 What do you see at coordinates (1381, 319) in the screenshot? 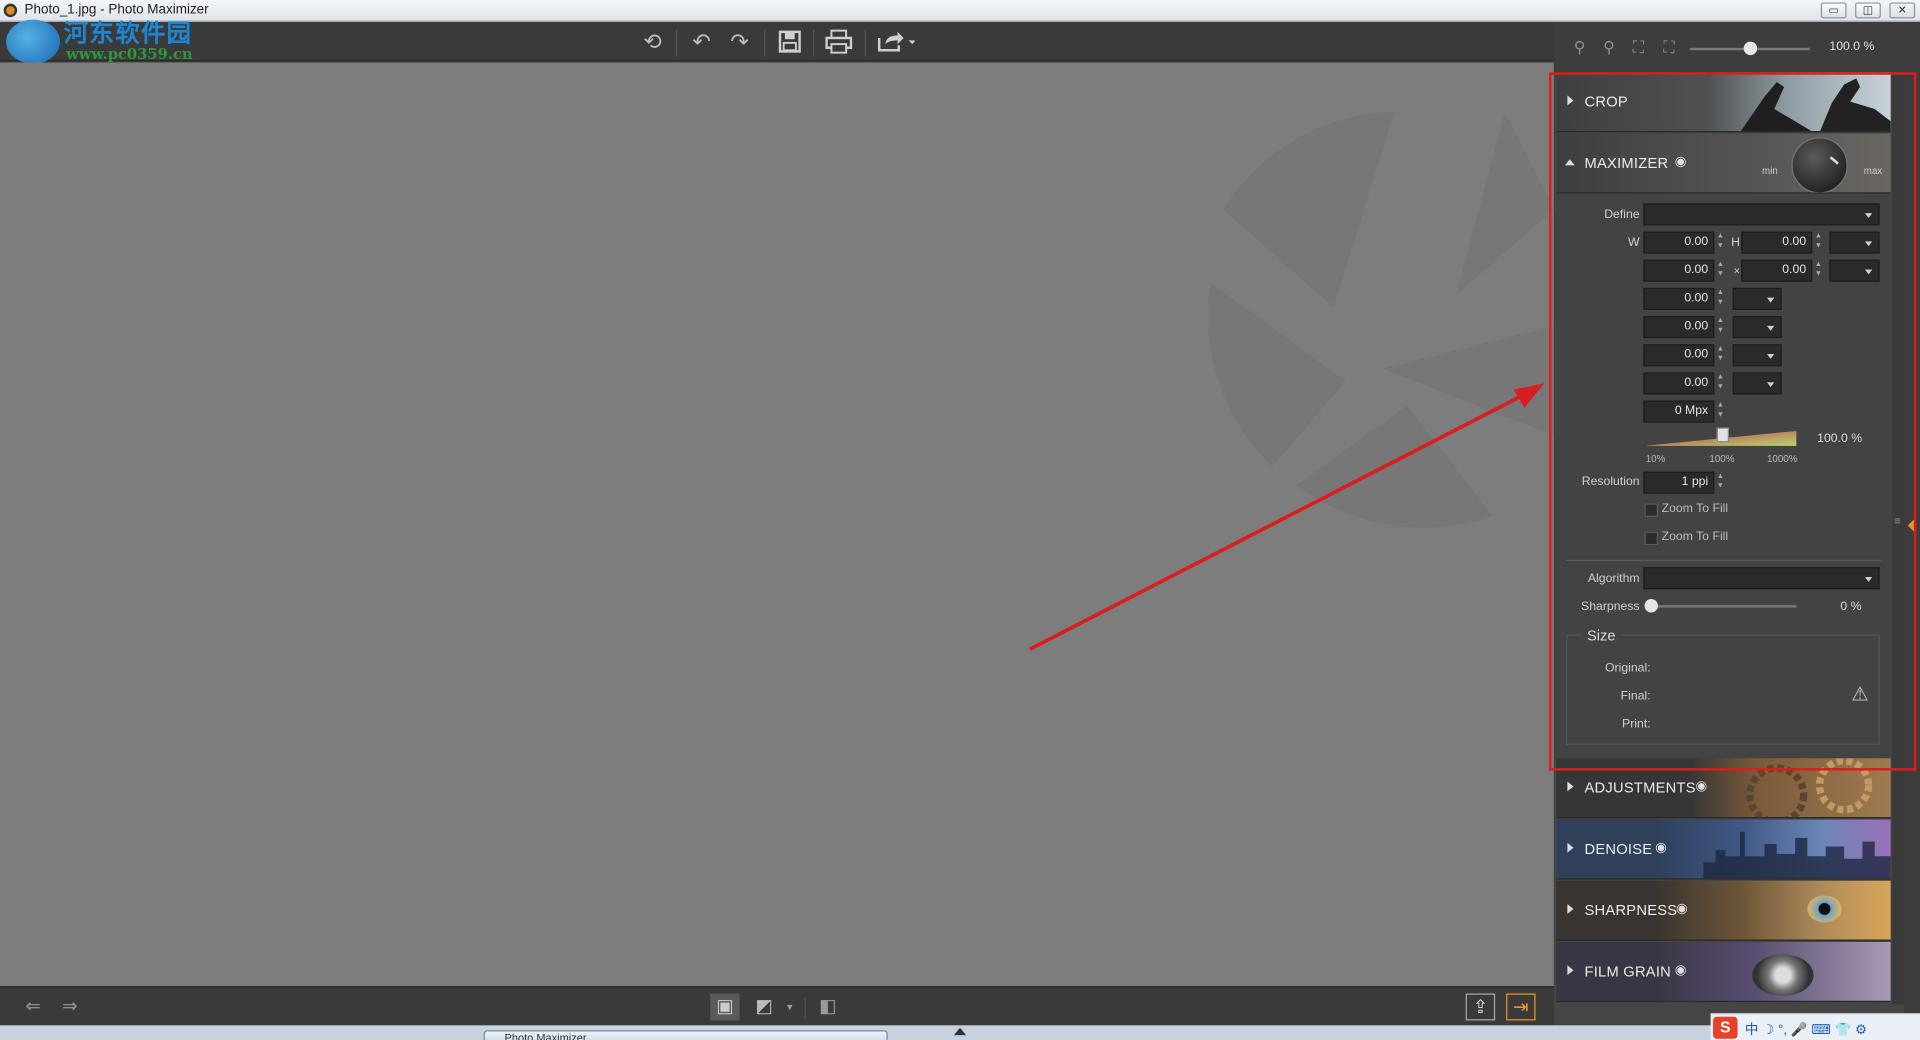
I see `aperture-watermark-graphic` at bounding box center [1381, 319].